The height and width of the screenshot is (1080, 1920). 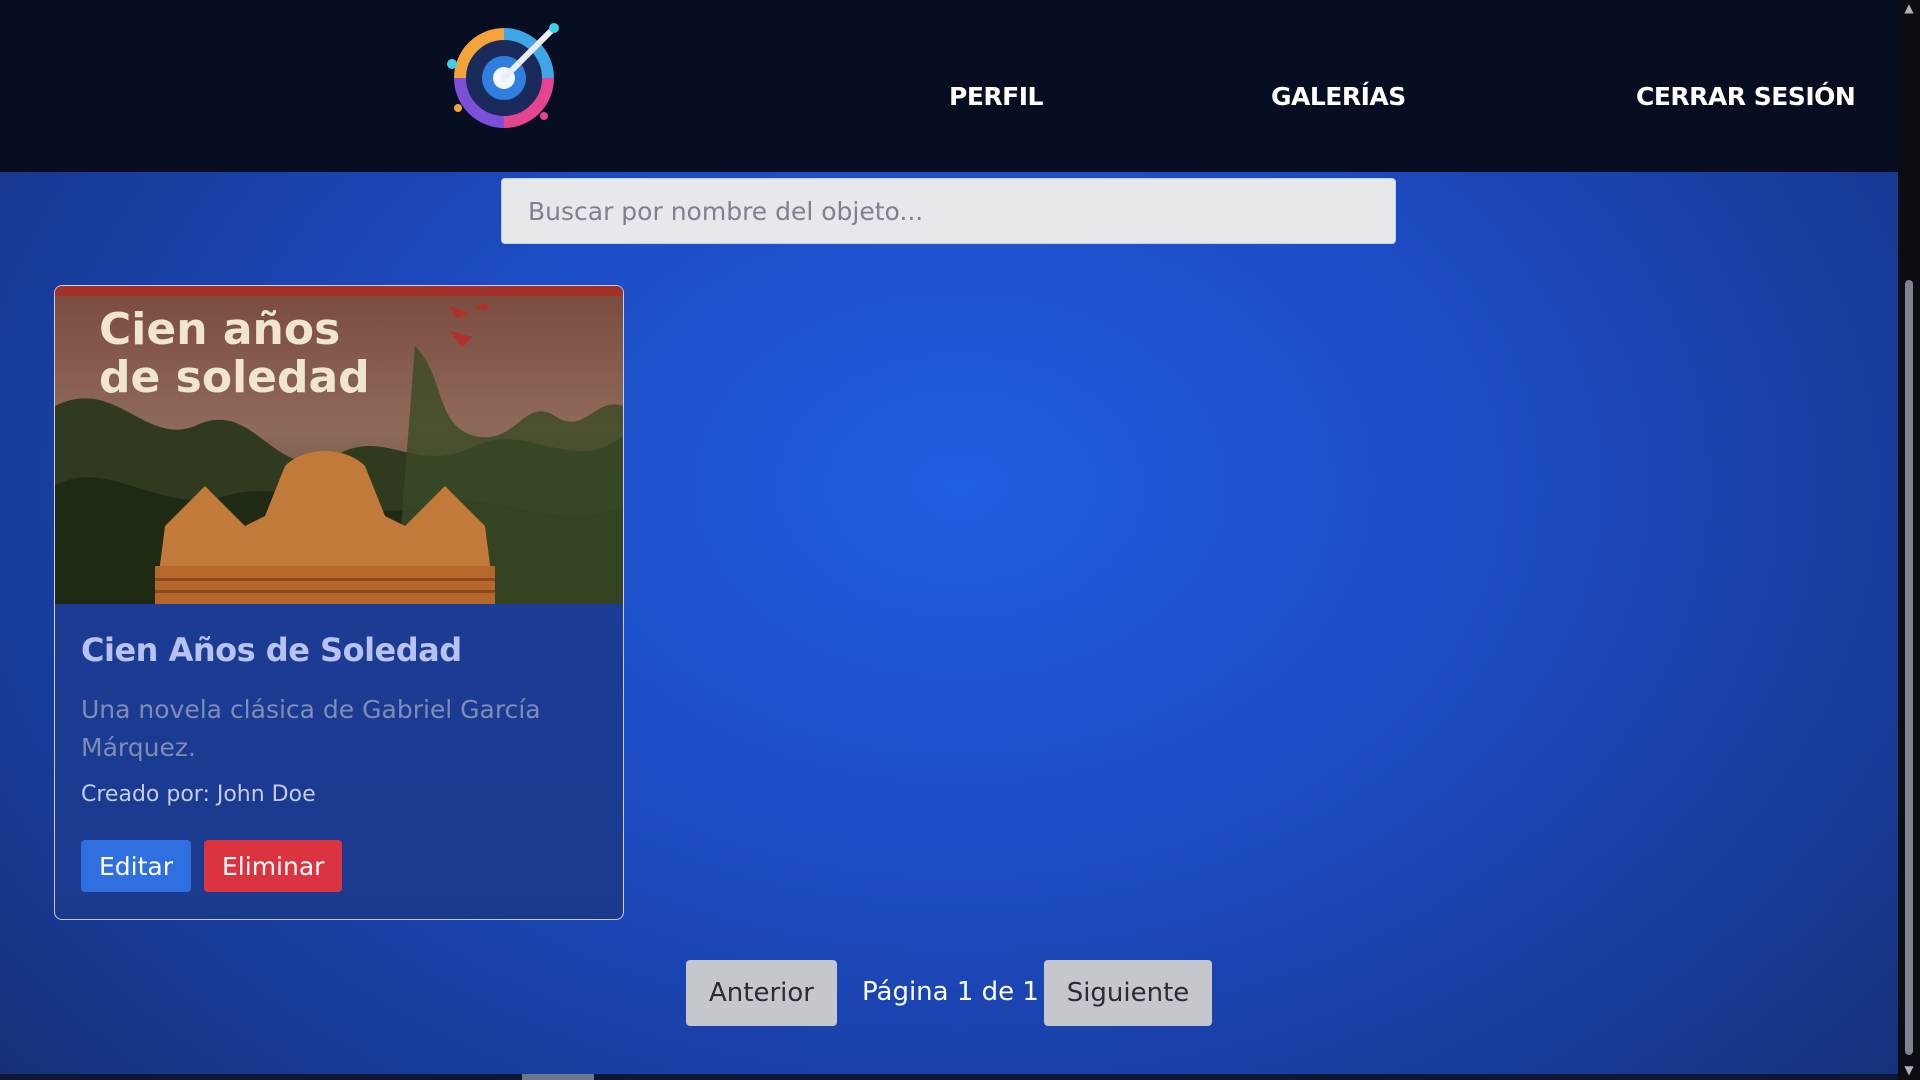 I want to click on nav-link-galerias: GALERÍAS, so click(x=1338, y=97).